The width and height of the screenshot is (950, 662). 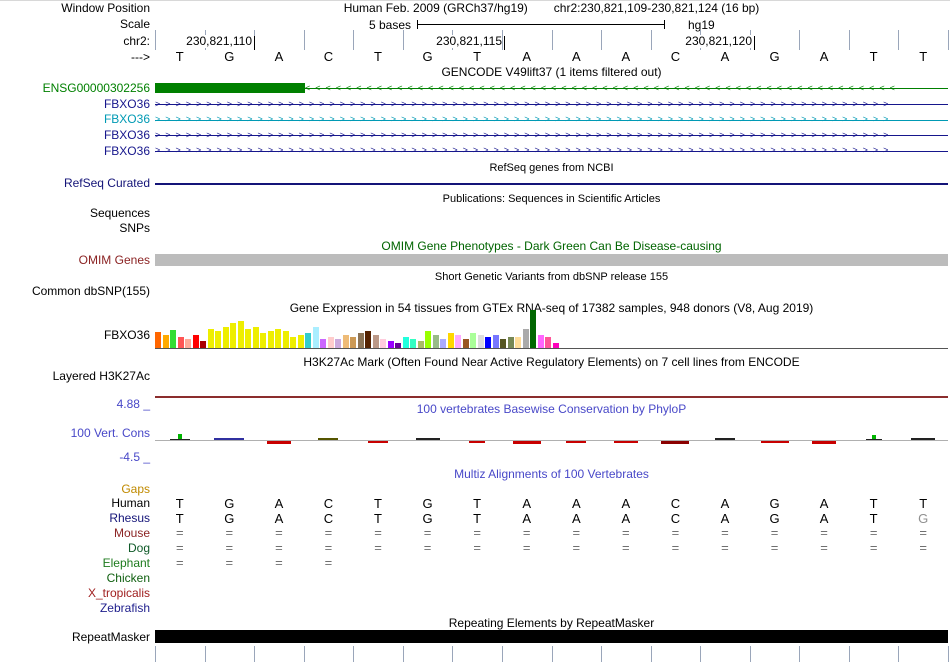 What do you see at coordinates (551, 260) in the screenshot?
I see `omim-genes-bar` at bounding box center [551, 260].